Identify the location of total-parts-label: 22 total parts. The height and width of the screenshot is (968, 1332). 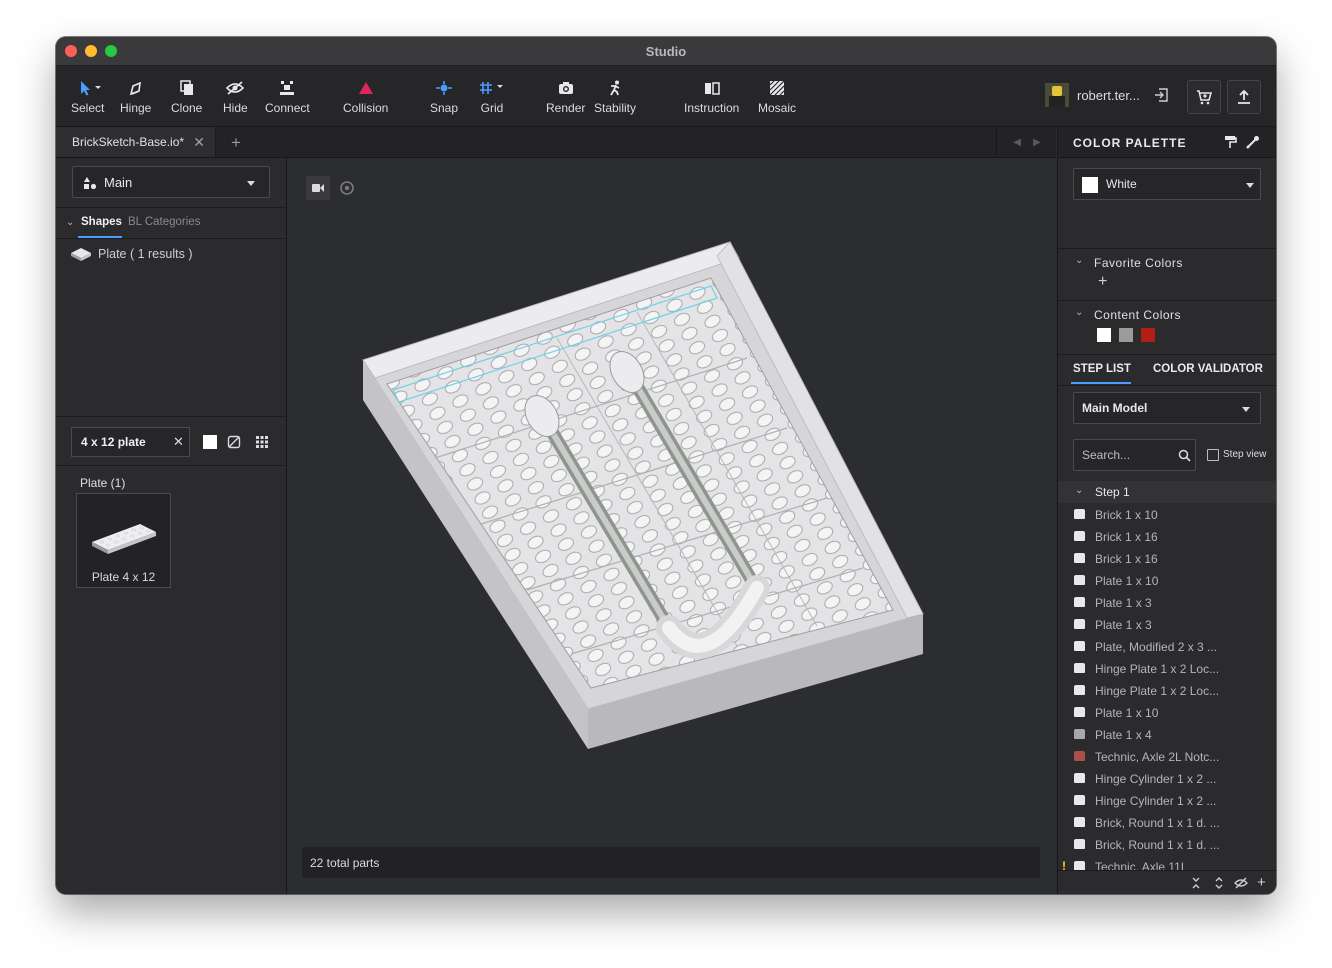
(345, 862).